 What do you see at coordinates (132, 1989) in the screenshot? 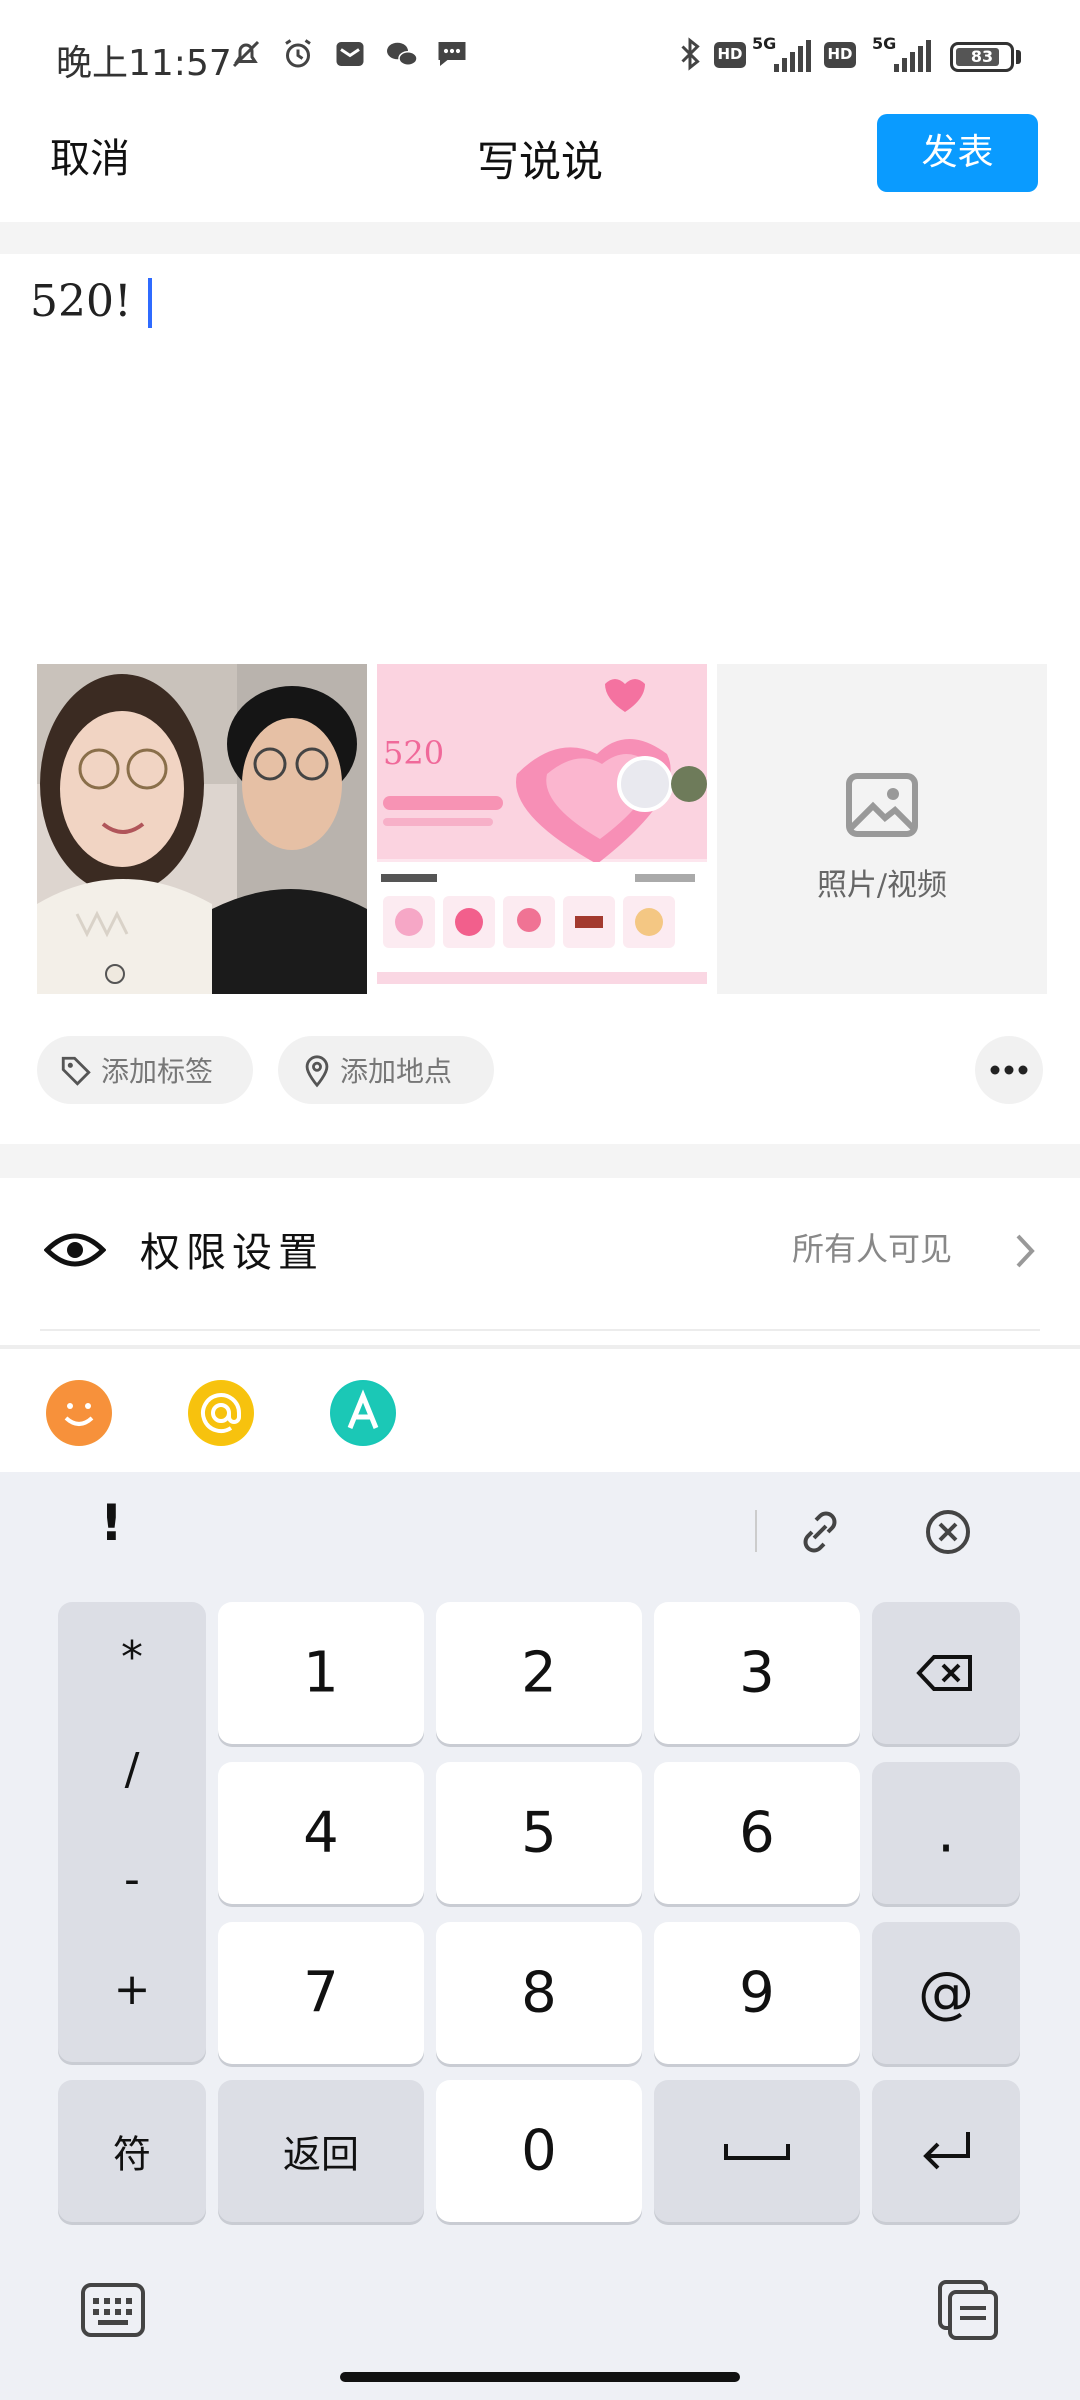
I see `key-plus: +` at bounding box center [132, 1989].